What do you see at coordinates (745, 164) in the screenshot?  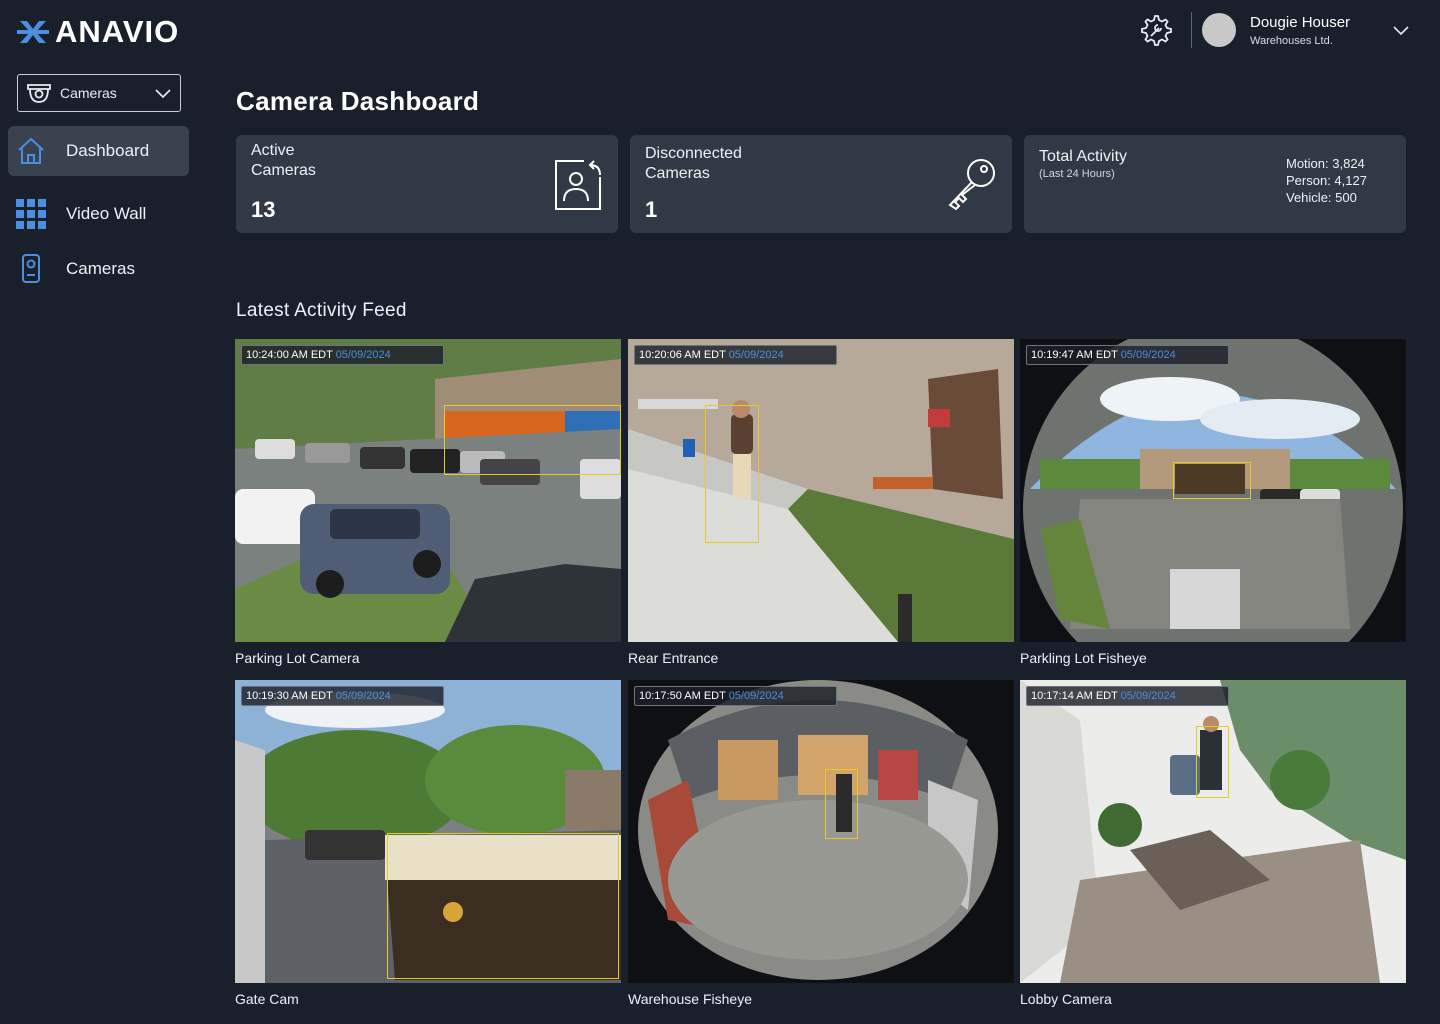 I see `card-title: Disconnected Cameras` at bounding box center [745, 164].